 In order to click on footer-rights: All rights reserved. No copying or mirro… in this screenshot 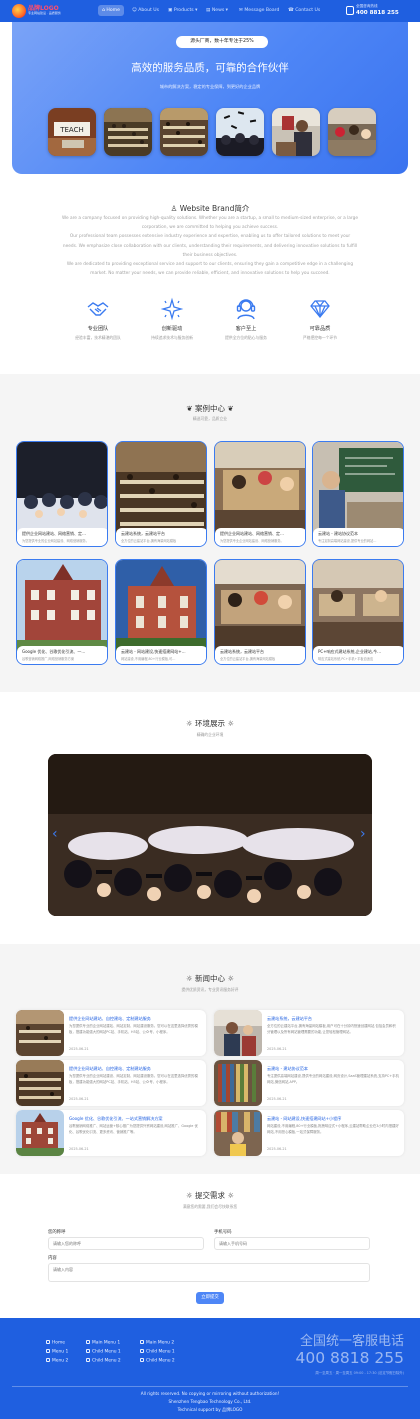, I will do `click(210, 1393)`.